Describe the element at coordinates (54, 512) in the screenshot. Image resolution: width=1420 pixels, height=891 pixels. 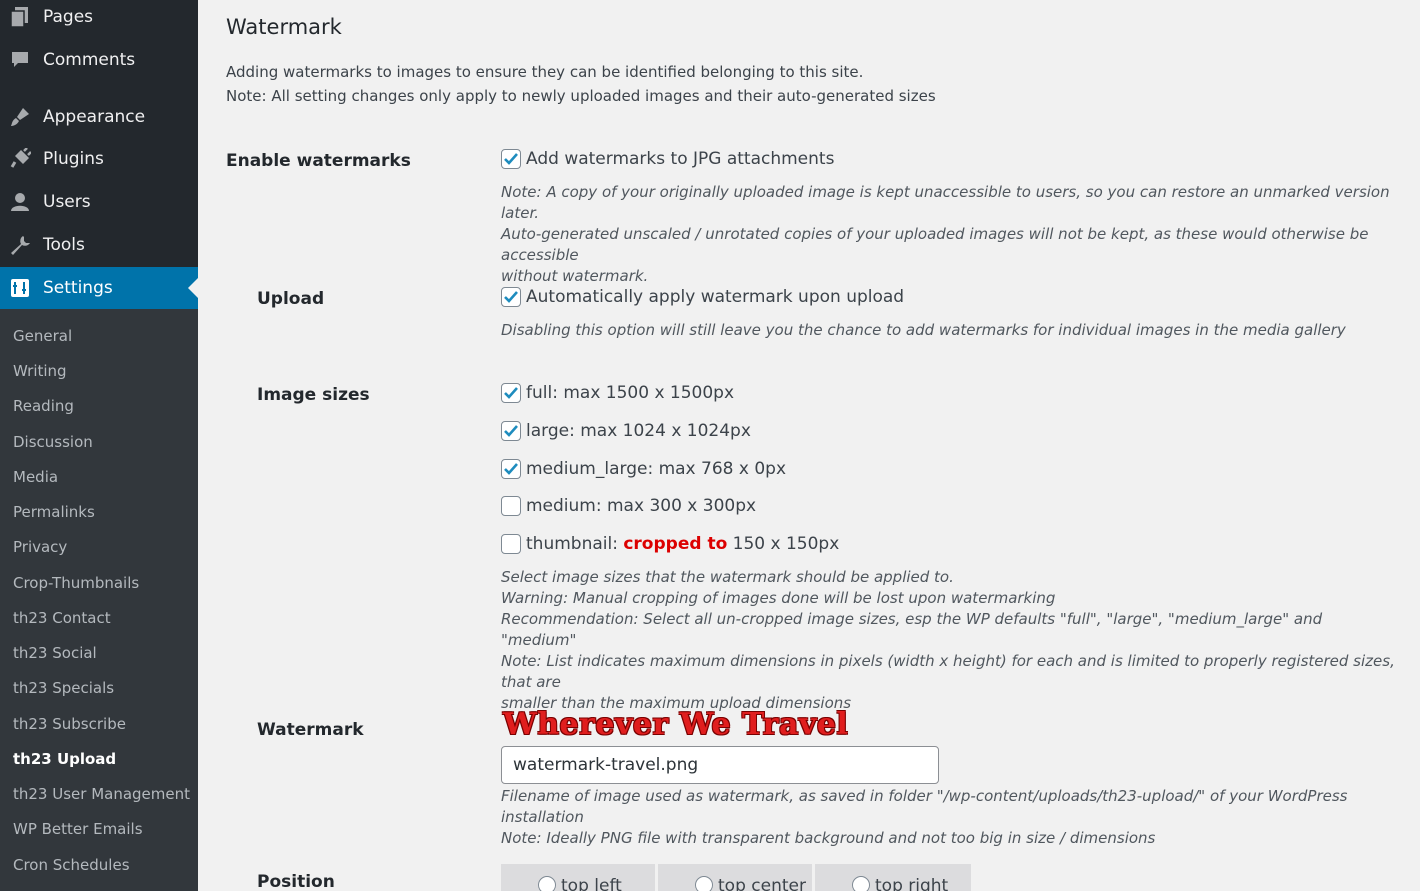
I see `submenu-item-permalinks: Permalinks` at that location.